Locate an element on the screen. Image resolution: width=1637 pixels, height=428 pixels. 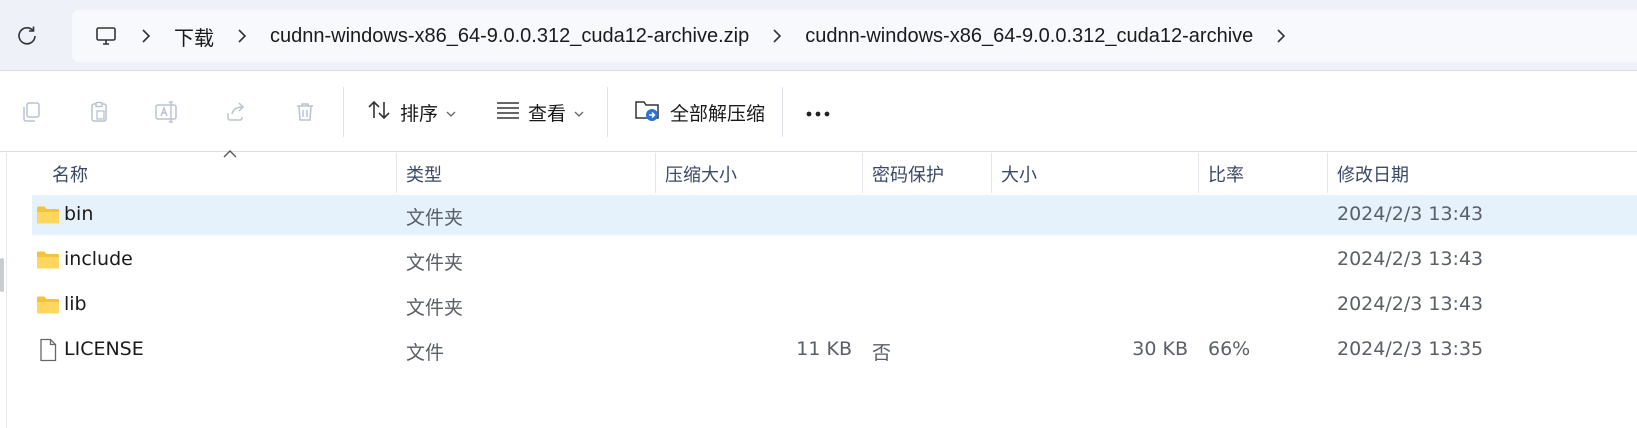
copy-icon is located at coordinates (31, 112).